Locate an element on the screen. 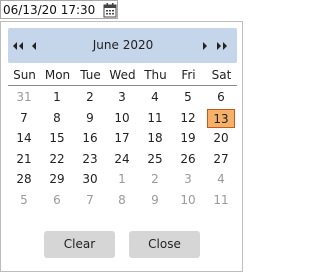 The width and height of the screenshot is (320, 273). weekday-sat: Sat is located at coordinates (221, 75).